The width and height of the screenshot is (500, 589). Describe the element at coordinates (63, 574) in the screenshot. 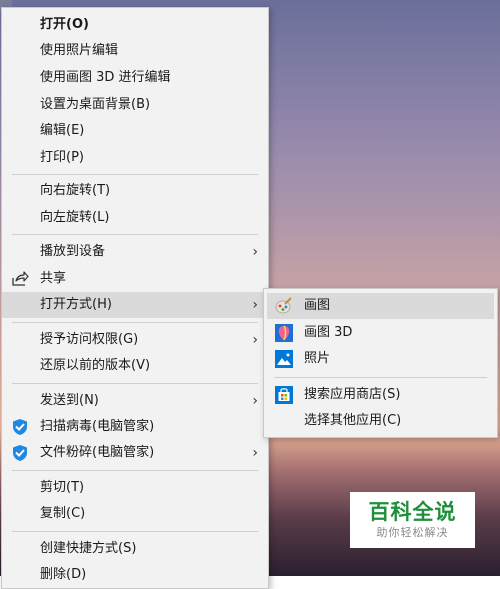

I see `menu-item-label: 删除(D)` at that location.